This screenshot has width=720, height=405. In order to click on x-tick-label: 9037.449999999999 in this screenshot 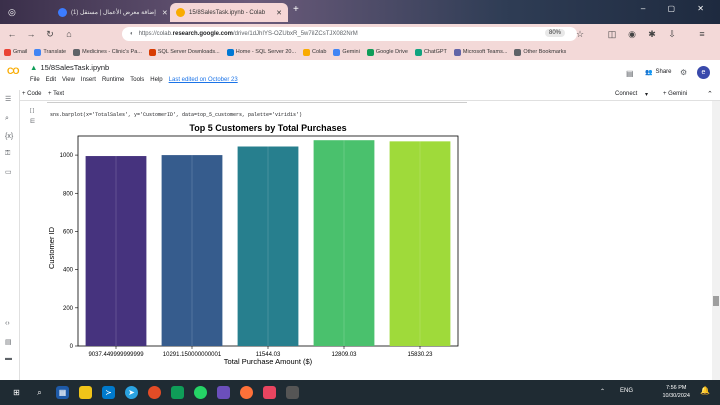, I will do `click(116, 355)`.